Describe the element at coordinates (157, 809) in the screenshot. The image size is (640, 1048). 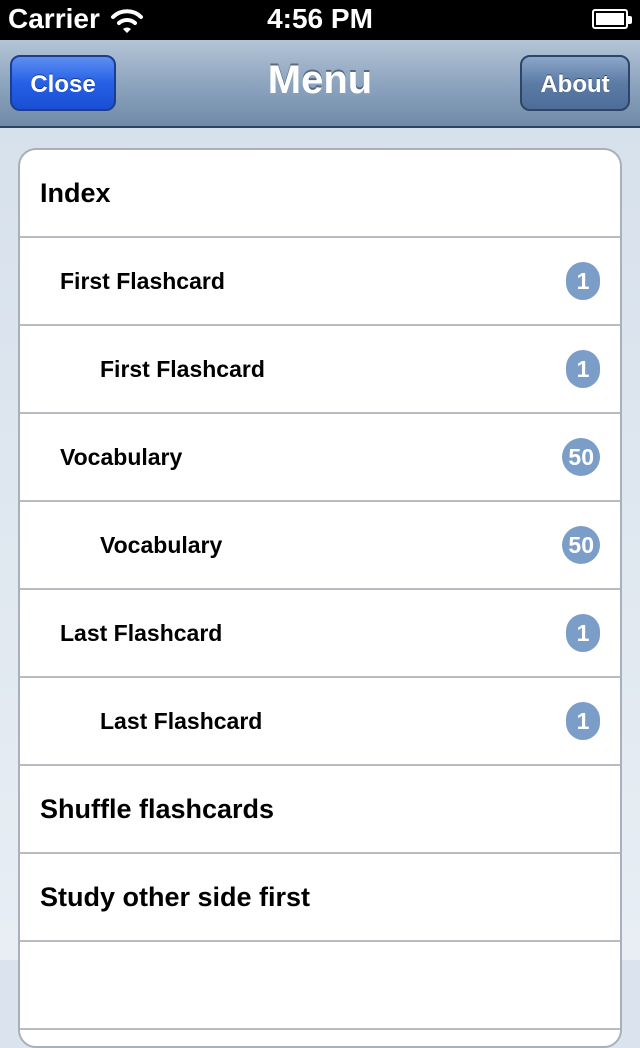
I see `menu-row-label: Shuffle flashcards` at that location.